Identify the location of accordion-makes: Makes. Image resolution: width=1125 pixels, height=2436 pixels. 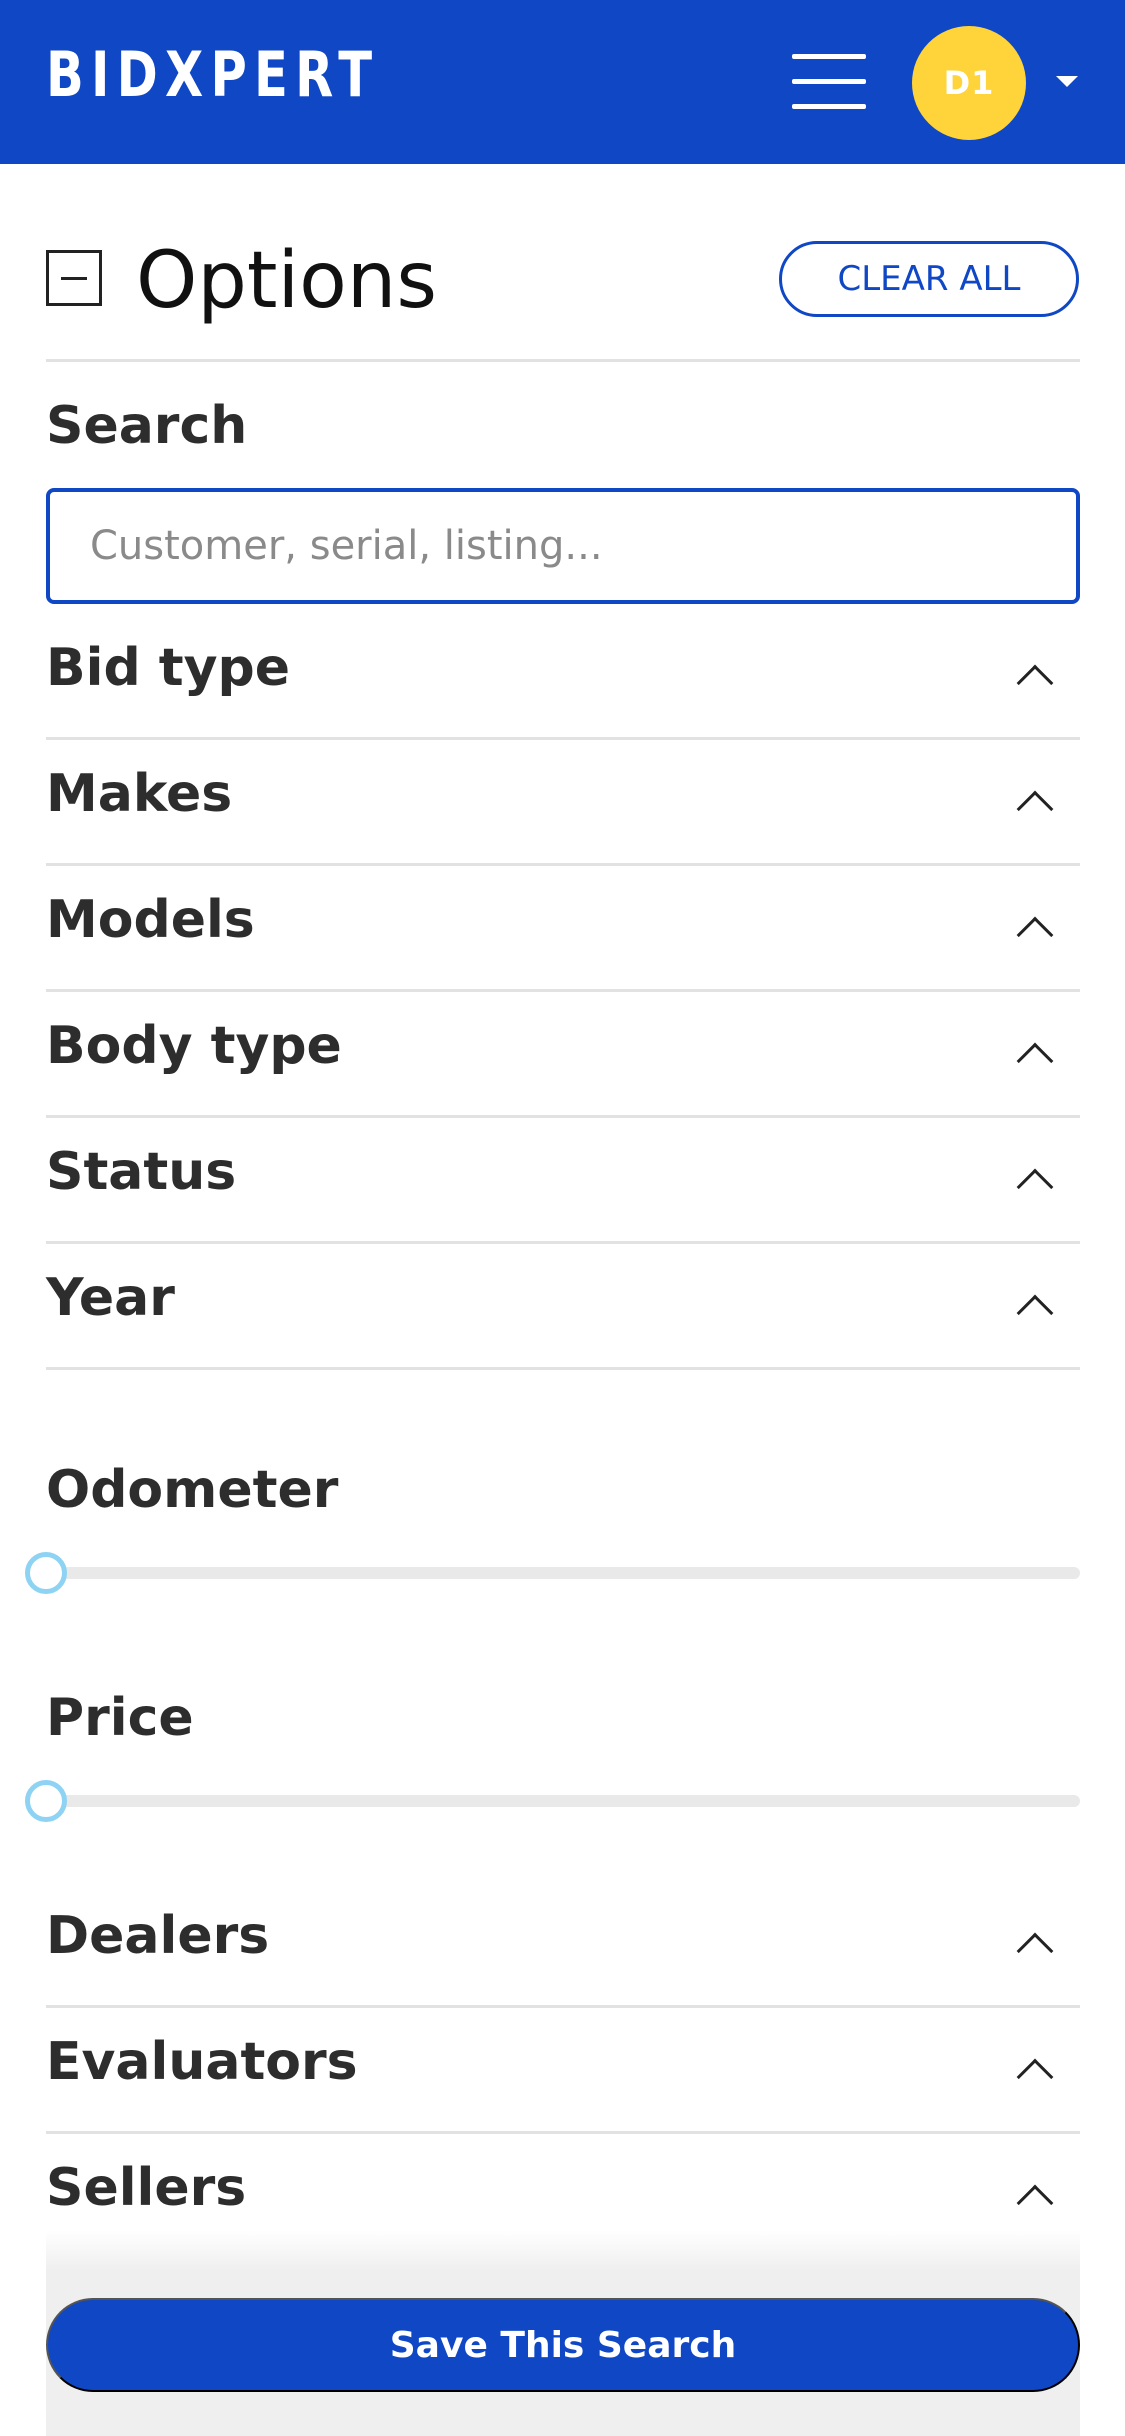
(563, 803).